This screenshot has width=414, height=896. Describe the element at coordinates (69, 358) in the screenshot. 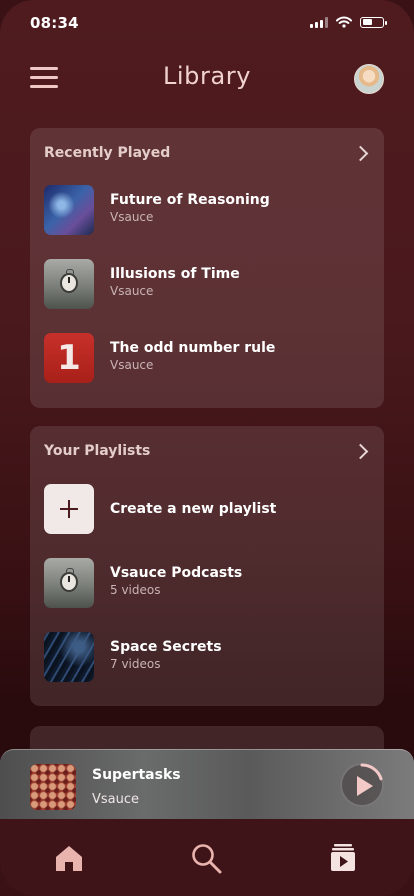

I see `number-one-thumbnail: 1` at that location.